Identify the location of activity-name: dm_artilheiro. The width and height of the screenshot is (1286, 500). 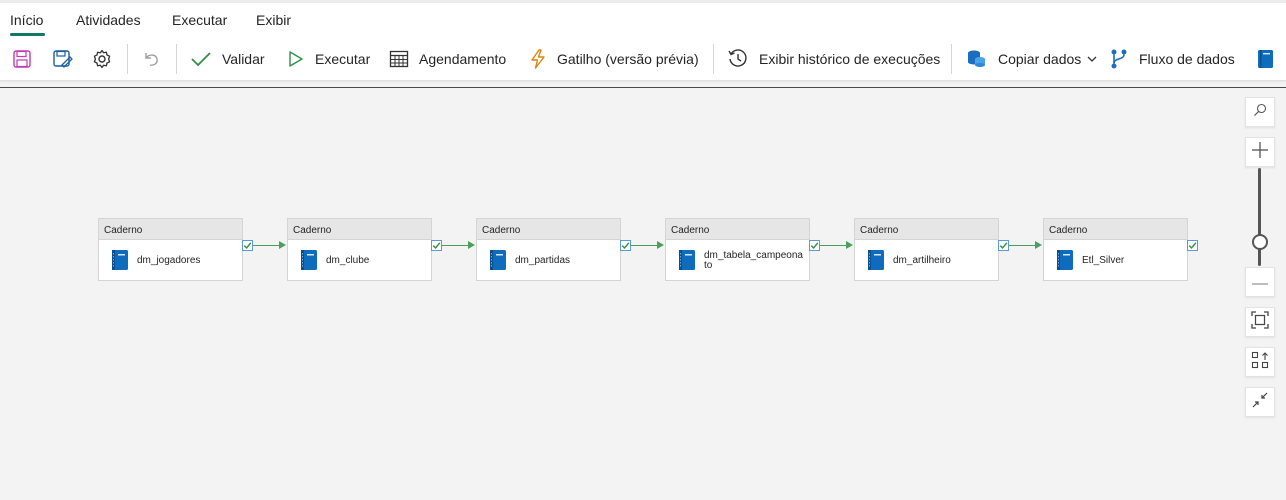
(922, 260).